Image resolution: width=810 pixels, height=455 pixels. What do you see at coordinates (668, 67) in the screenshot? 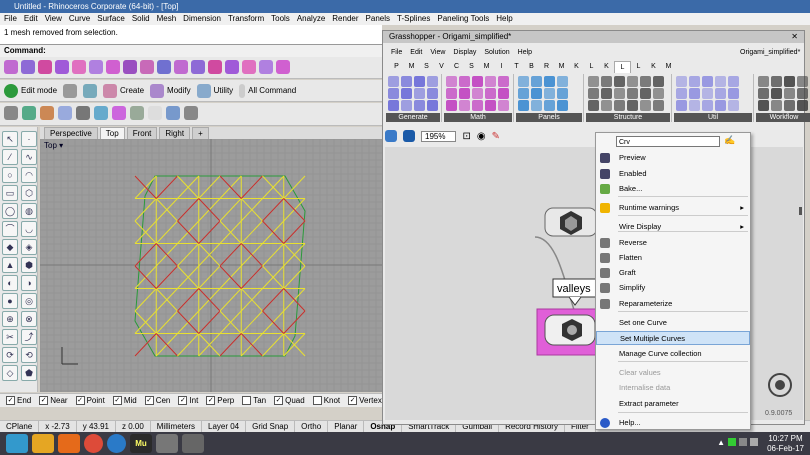
I see `gh-tab: M` at bounding box center [668, 67].